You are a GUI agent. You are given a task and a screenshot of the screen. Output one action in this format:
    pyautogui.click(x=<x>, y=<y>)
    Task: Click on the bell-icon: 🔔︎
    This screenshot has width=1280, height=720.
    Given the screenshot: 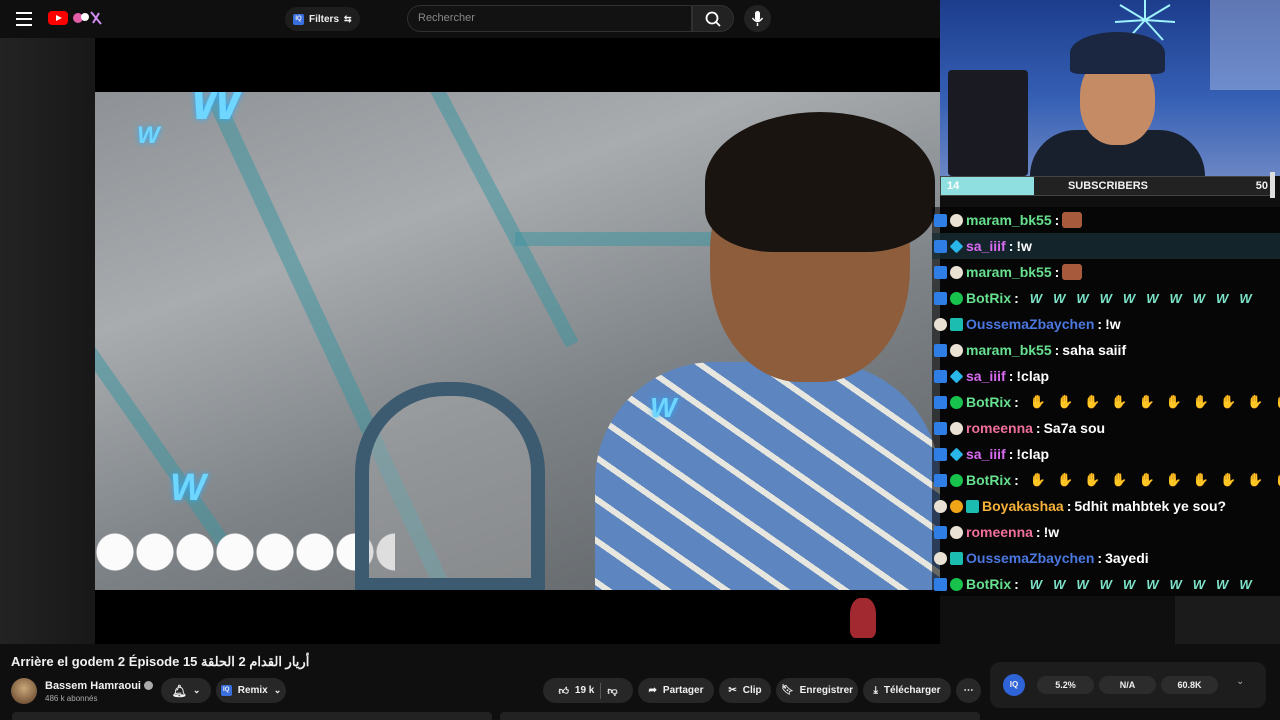 What is the action you would take?
    pyautogui.click(x=179, y=690)
    